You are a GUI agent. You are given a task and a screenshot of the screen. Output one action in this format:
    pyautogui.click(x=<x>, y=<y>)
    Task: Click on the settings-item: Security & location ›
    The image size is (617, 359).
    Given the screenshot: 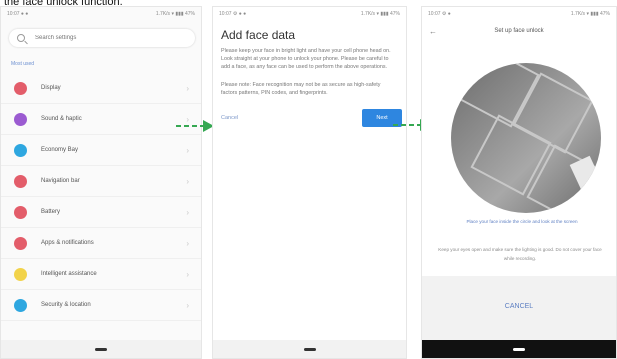 What is the action you would take?
    pyautogui.click(x=101, y=305)
    